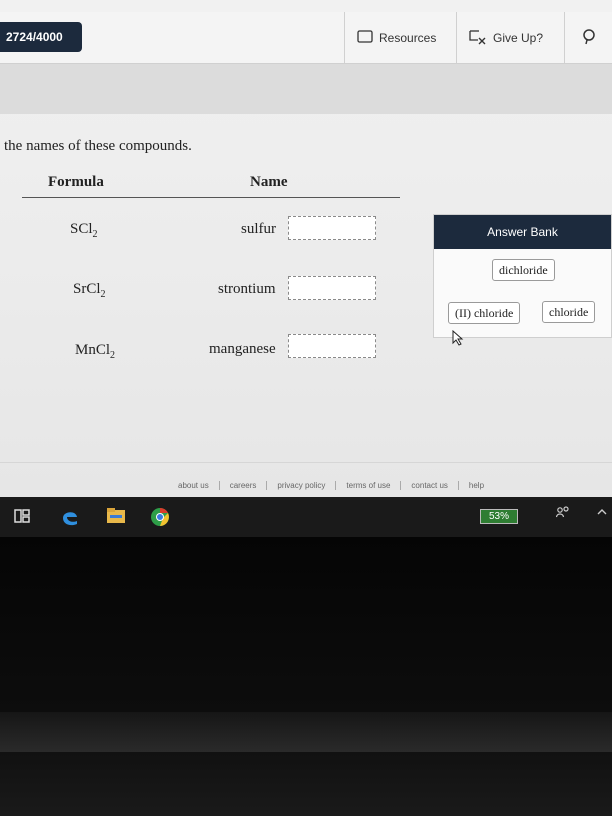 Image resolution: width=612 pixels, height=816 pixels. What do you see at coordinates (306, 517) in the screenshot?
I see `taskbar` at bounding box center [306, 517].